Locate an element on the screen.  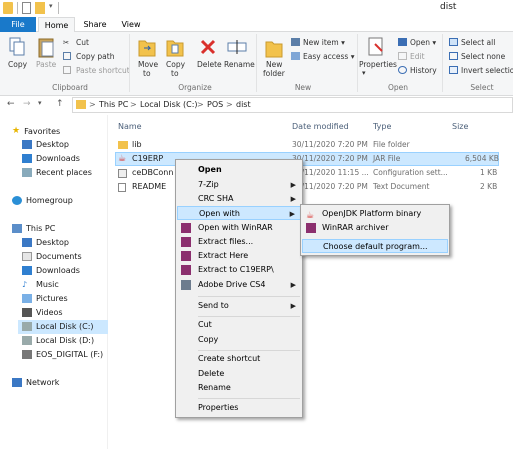
edit-button: Edit is located at coordinates (417, 56).